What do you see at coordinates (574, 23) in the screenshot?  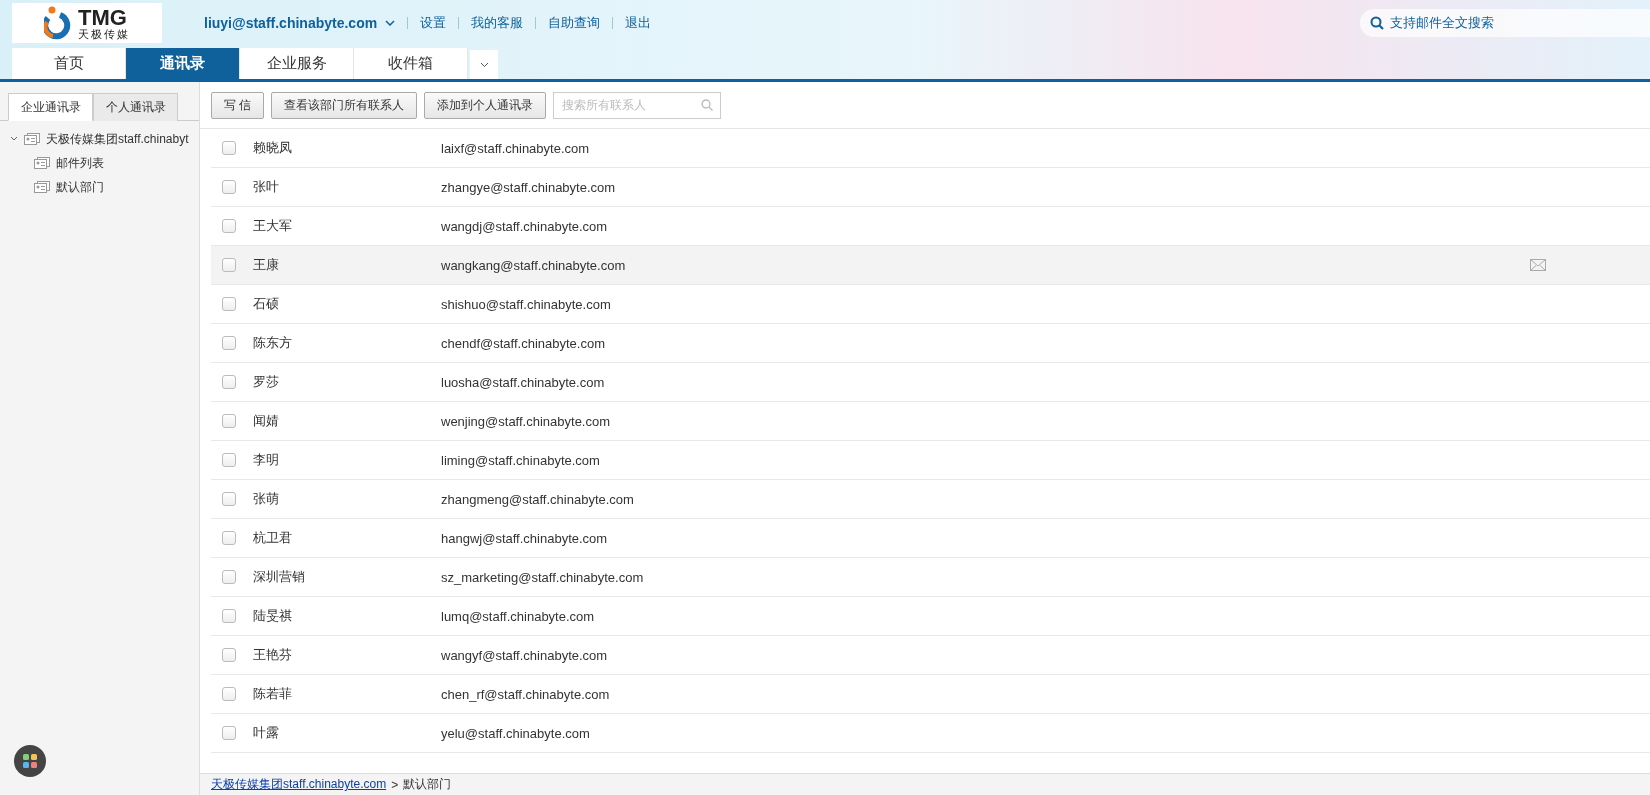 I see `header-link: 自助查询` at bounding box center [574, 23].